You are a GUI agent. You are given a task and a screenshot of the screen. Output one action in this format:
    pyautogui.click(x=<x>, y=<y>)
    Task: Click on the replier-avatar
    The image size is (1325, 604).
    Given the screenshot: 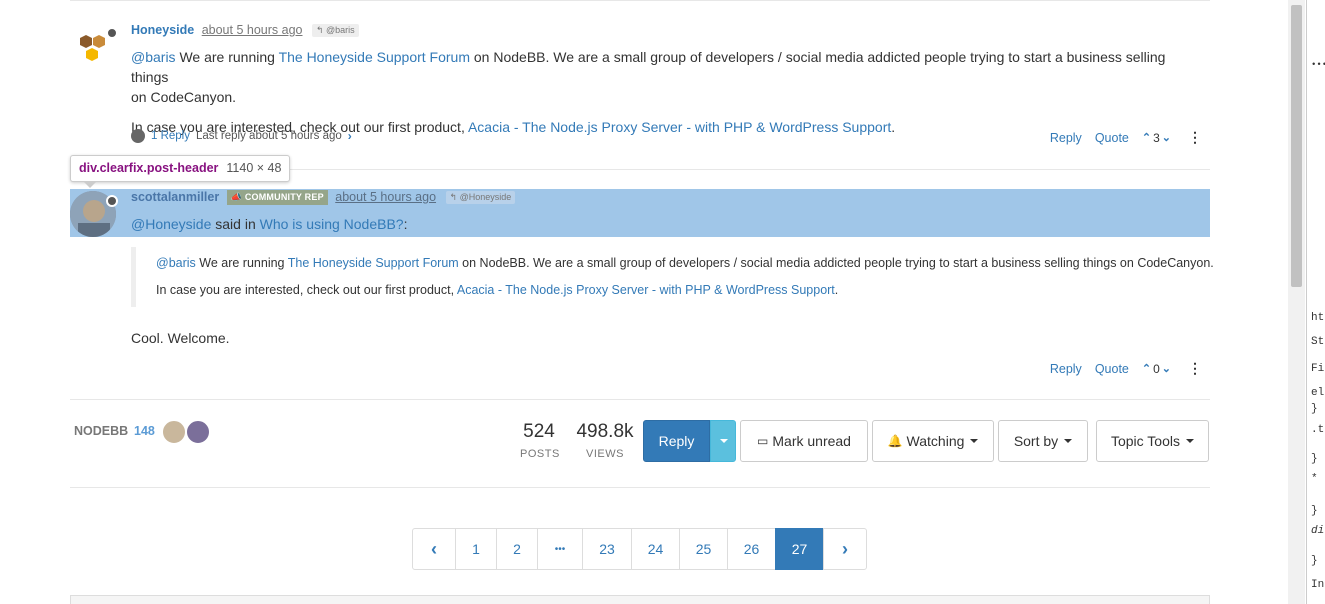 What is the action you would take?
    pyautogui.click(x=138, y=136)
    